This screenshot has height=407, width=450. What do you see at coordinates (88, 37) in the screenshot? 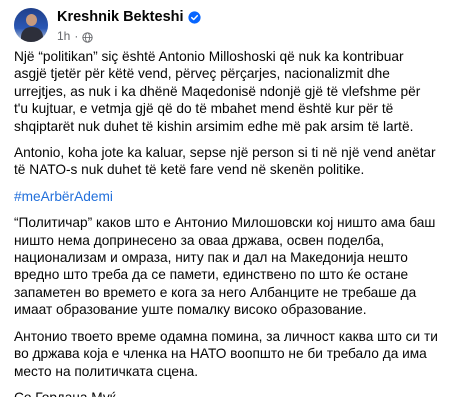
I see `globe-icon` at bounding box center [88, 37].